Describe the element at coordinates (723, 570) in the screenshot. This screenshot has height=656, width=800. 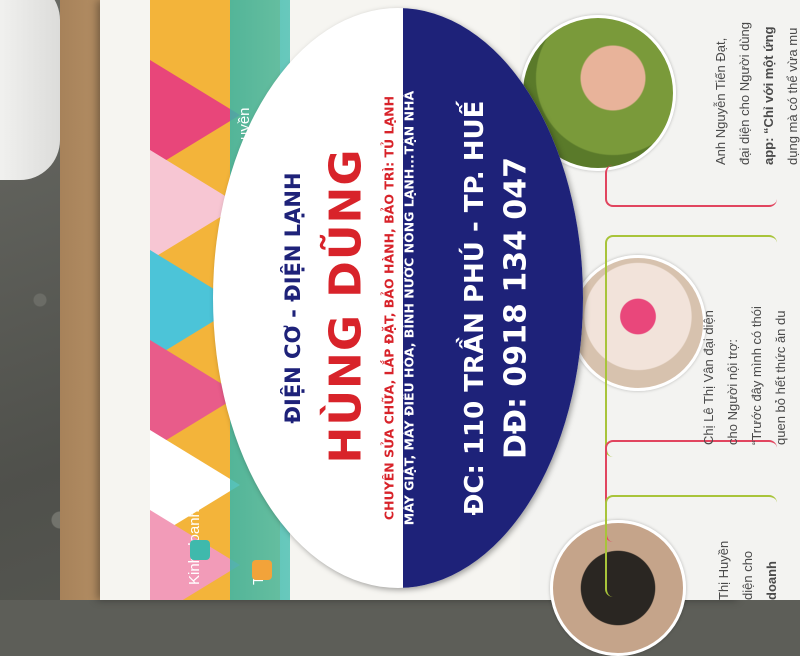
I see `testimonial-3-line-1: Thị Huyền` at that location.